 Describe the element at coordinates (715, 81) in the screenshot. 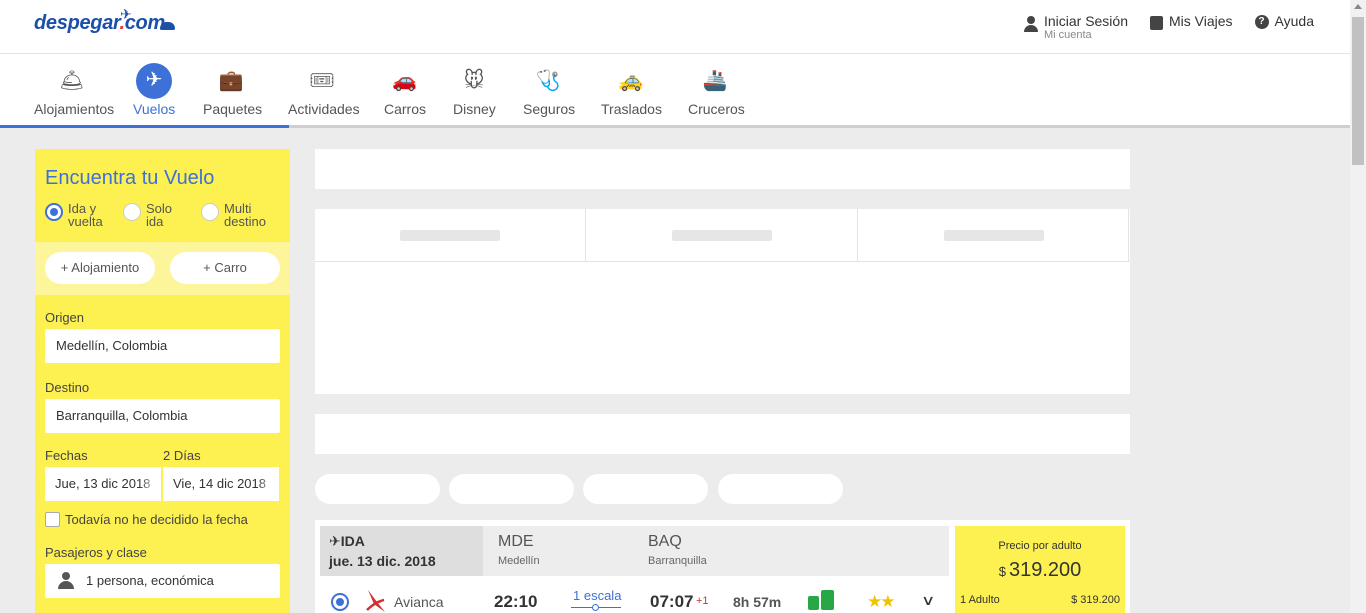

I see `ship-icon: 🚢` at that location.